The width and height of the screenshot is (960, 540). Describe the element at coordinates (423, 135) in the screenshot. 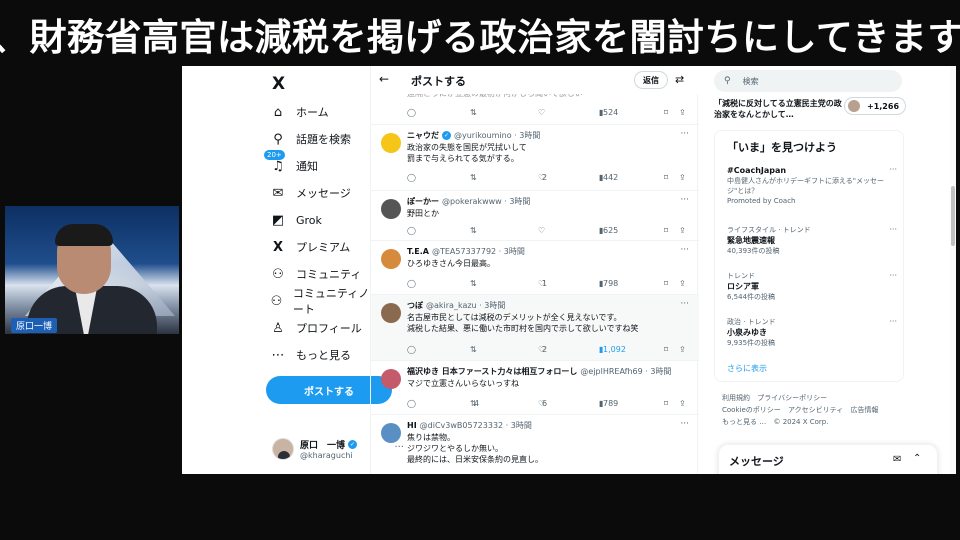

I see `tweet-author: ニャウだ` at that location.